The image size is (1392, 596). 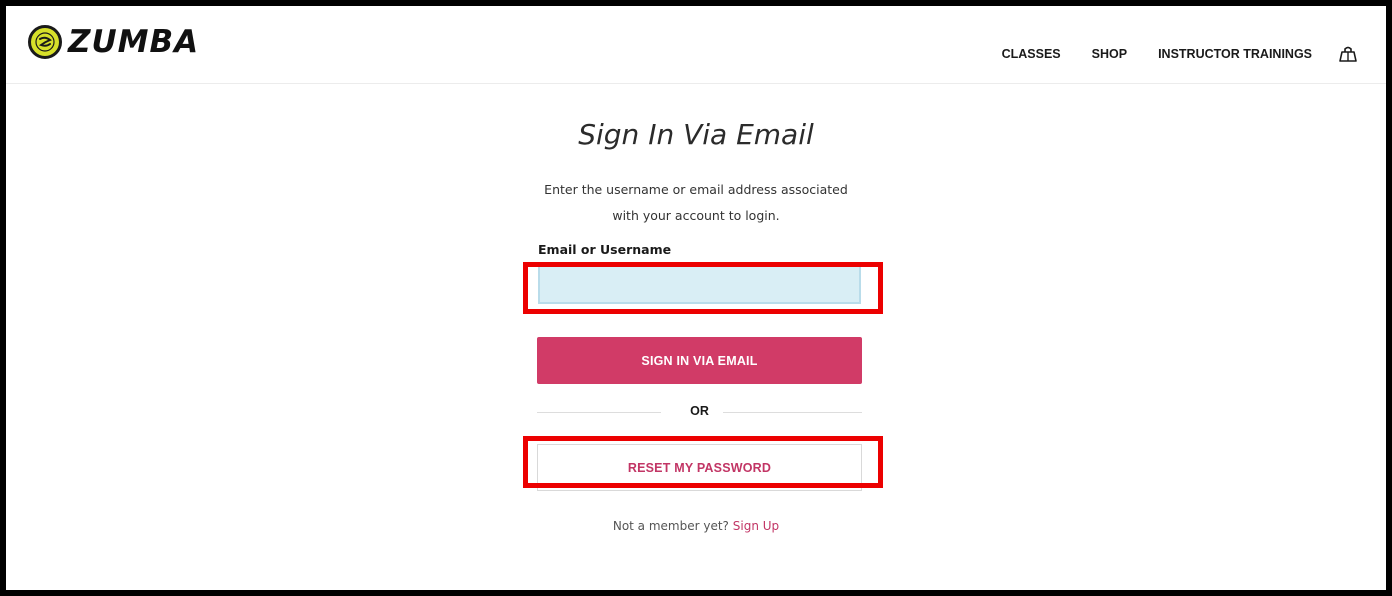 I want to click on shopping-bag-icon, so click(x=1348, y=54).